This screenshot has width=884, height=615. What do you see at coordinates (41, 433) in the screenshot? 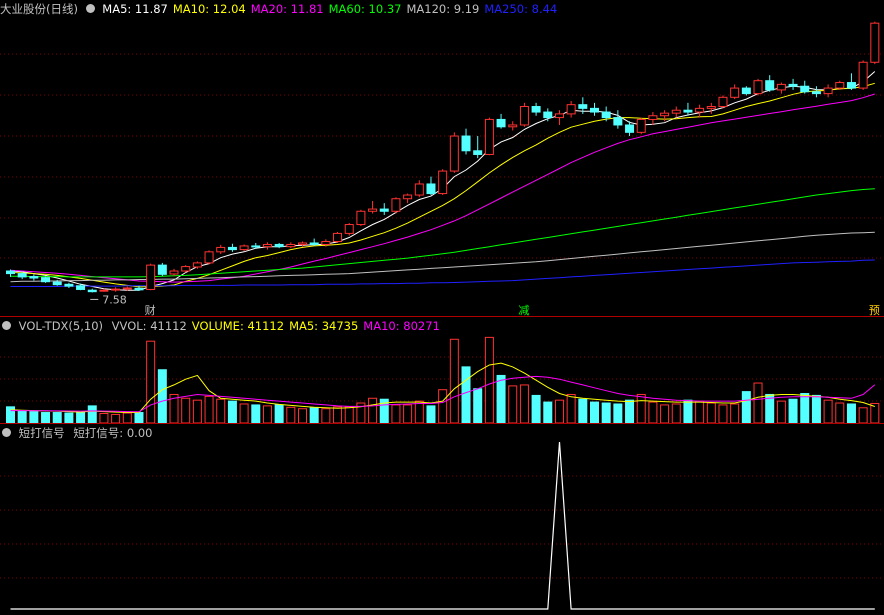
I see `signal-indicator-name: 短打信号` at bounding box center [41, 433].